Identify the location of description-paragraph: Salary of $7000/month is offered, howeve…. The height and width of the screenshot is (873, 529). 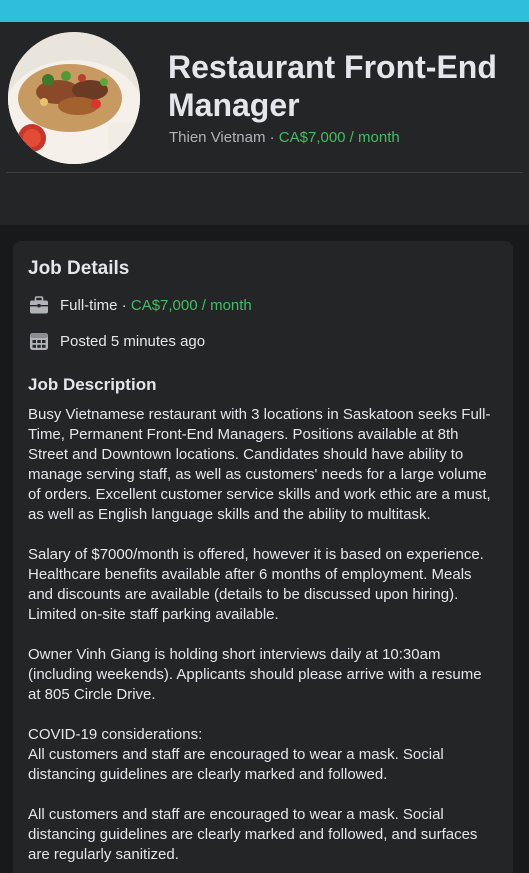
(256, 584).